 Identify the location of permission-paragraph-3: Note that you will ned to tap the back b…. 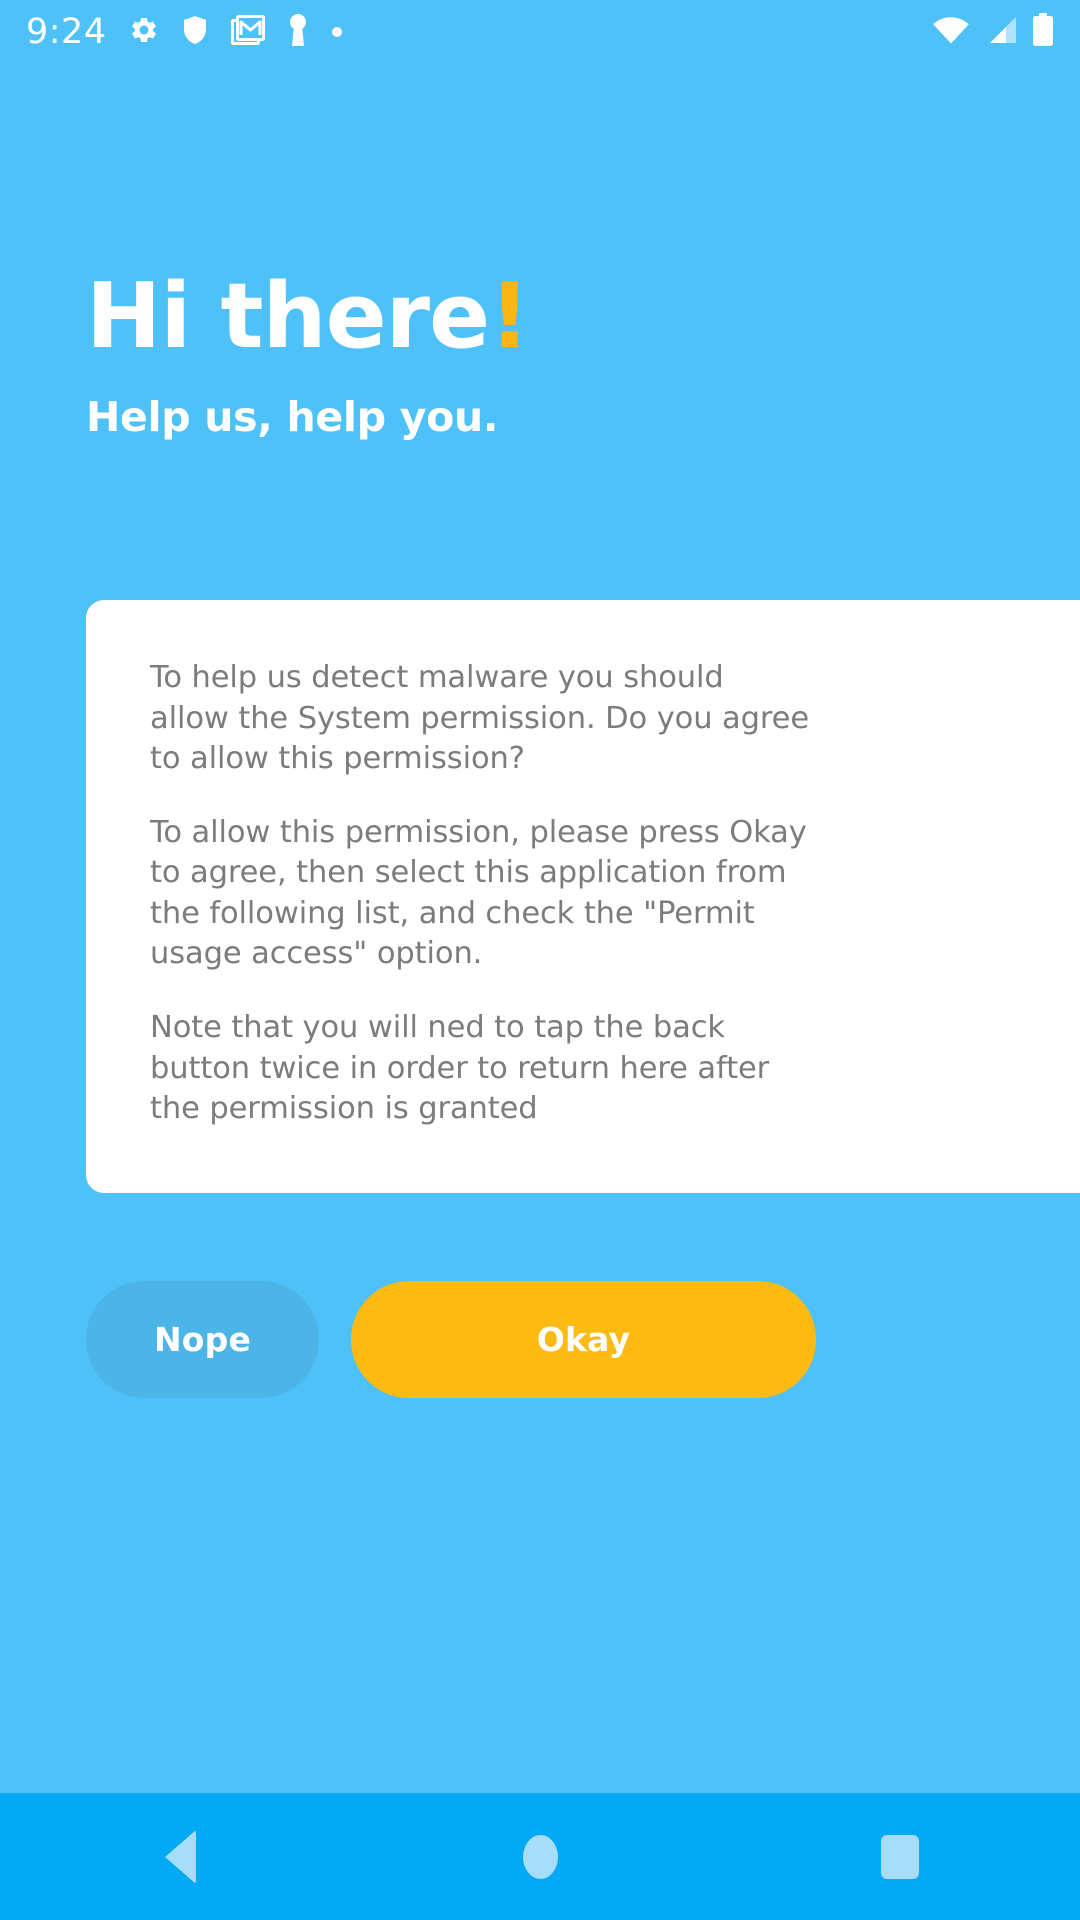
(460, 1068).